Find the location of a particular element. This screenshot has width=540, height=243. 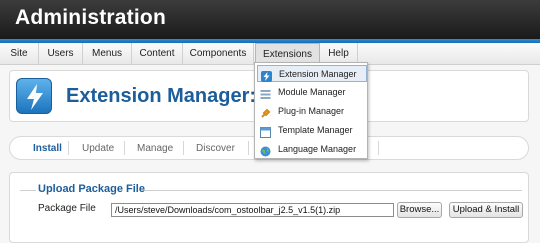

menu-components: Components is located at coordinates (218, 53).